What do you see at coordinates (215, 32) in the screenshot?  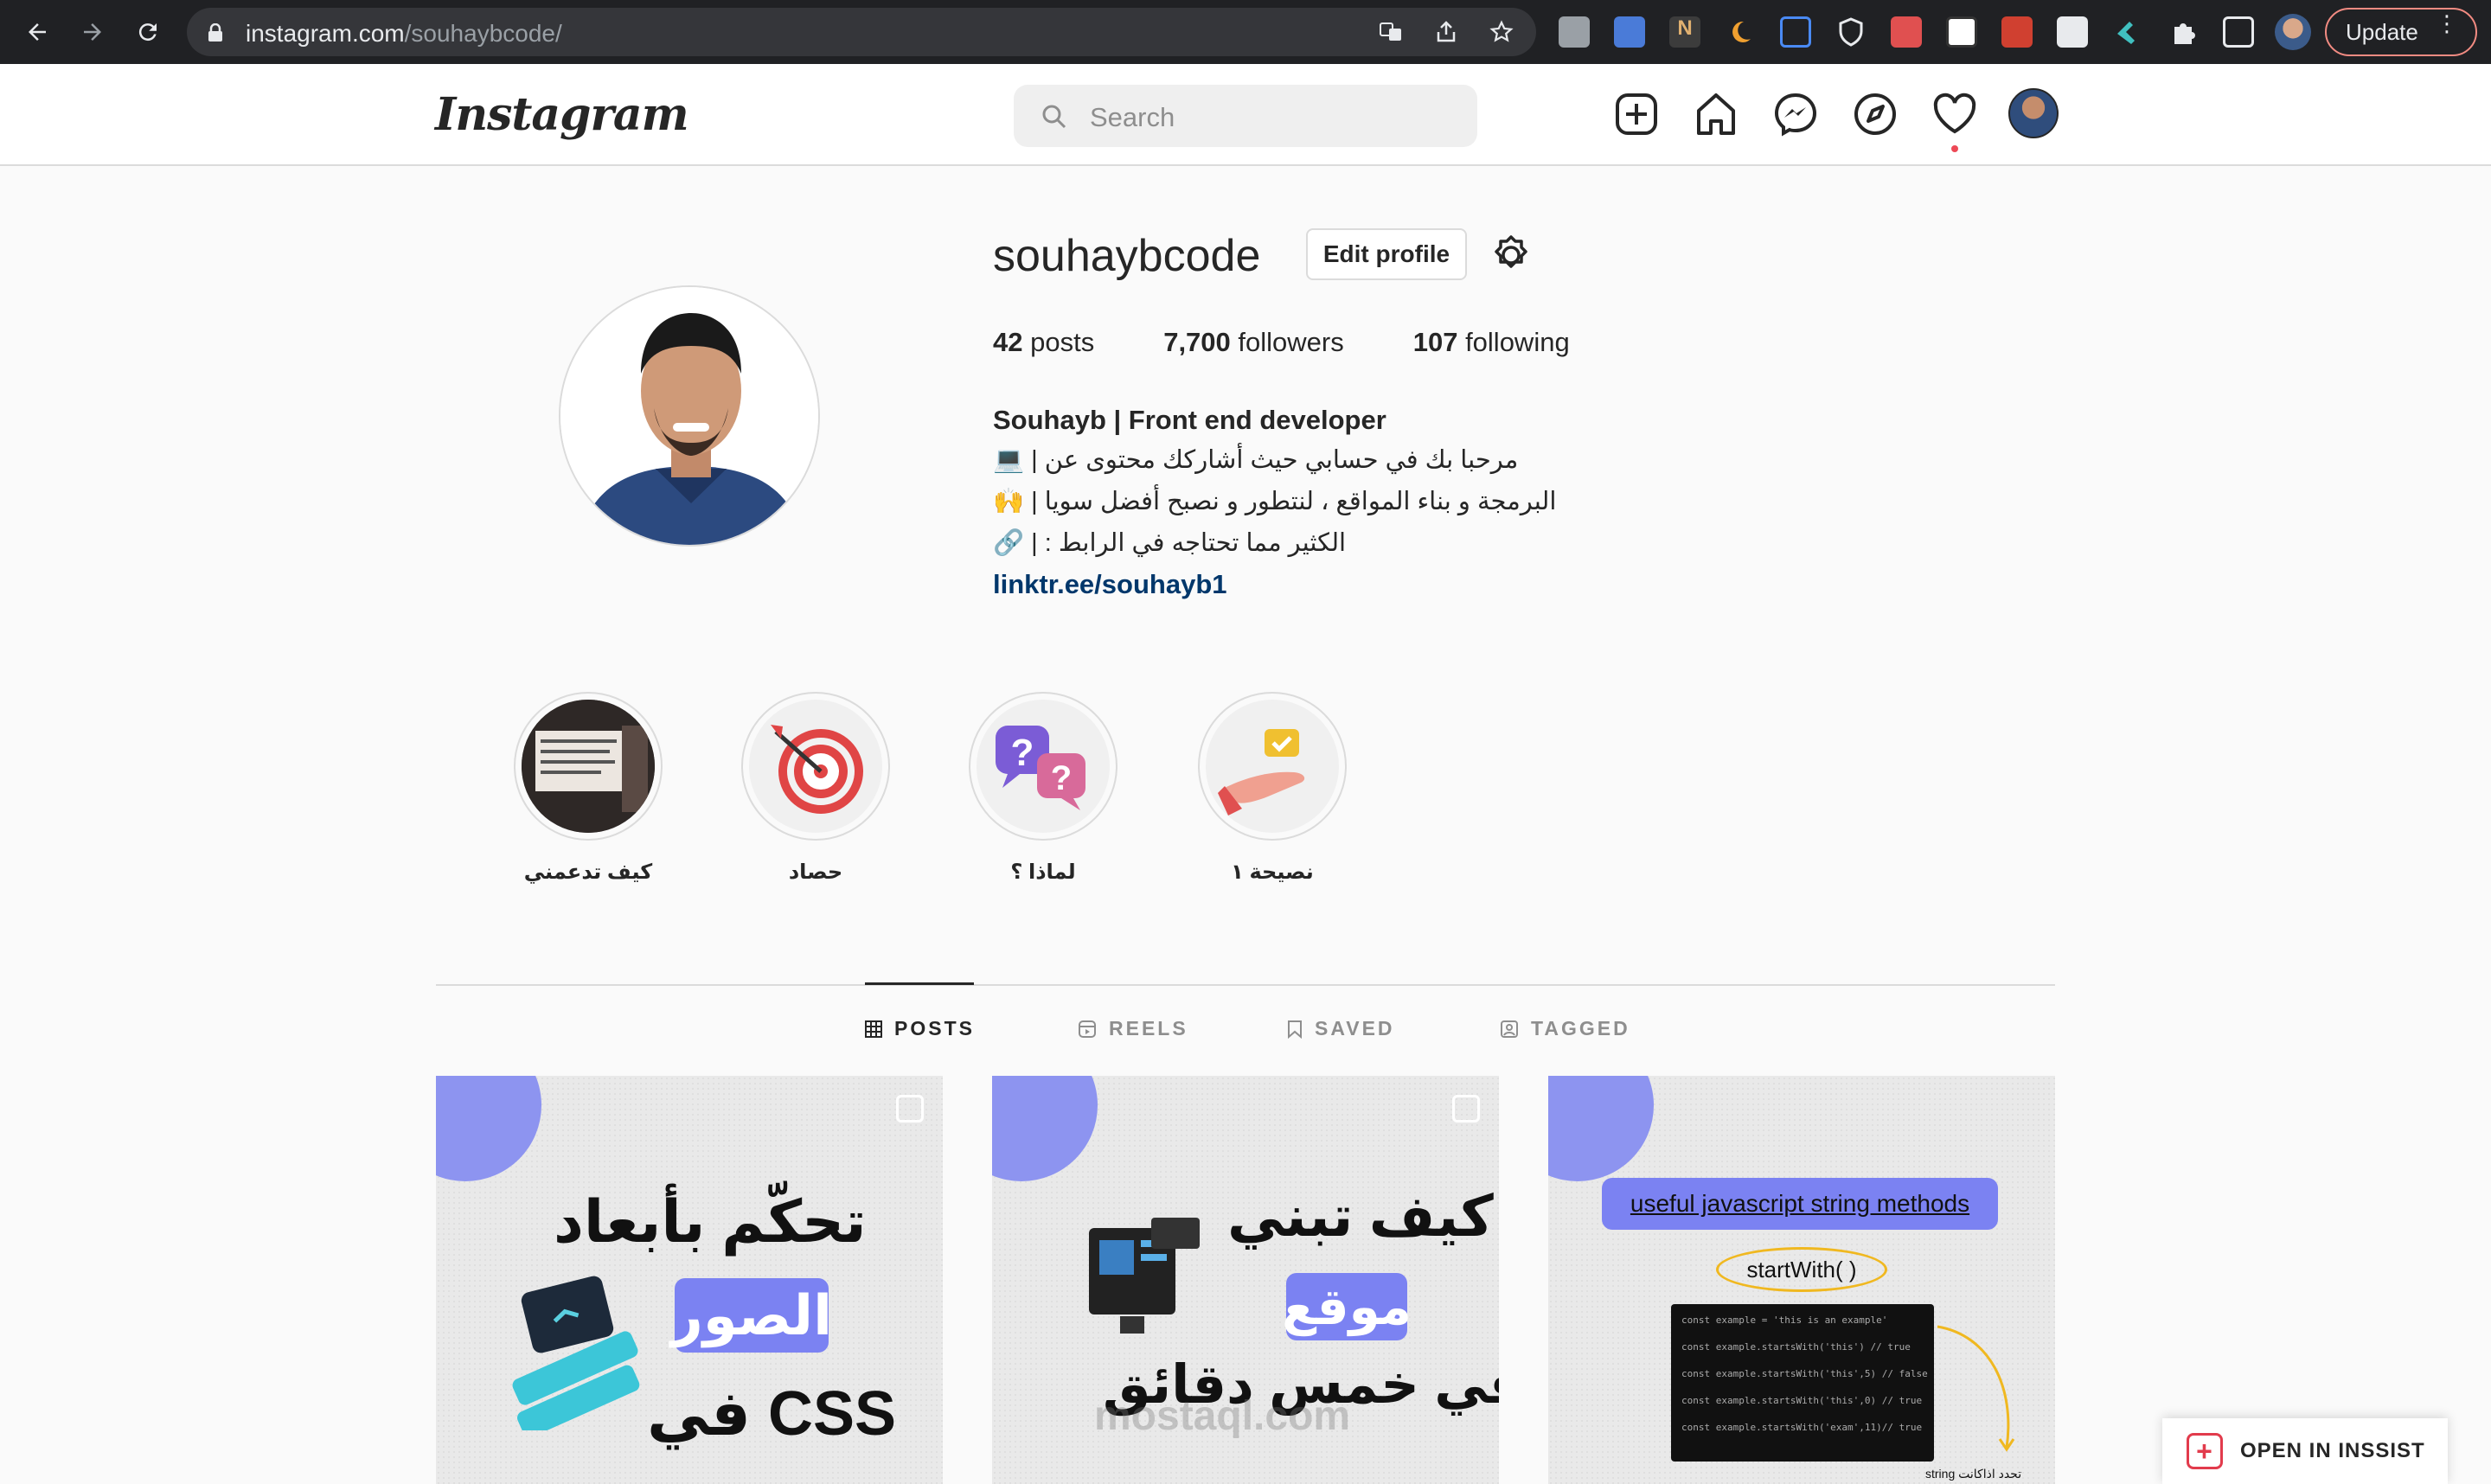 I see `lock-icon` at bounding box center [215, 32].